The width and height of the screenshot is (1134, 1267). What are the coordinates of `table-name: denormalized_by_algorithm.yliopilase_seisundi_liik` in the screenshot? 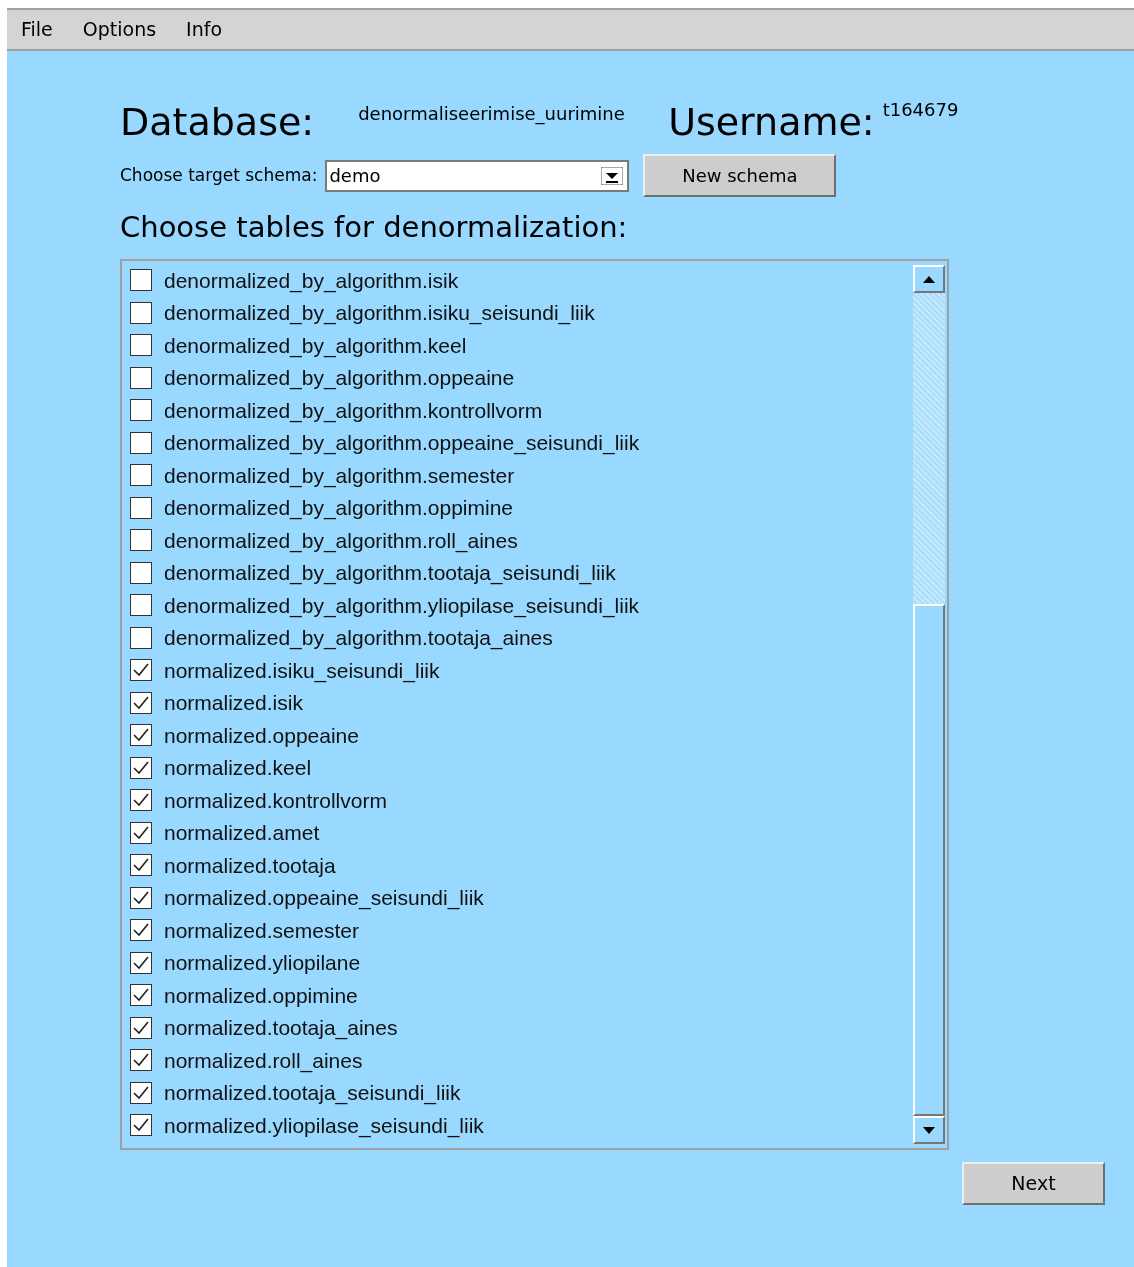 It's located at (402, 605).